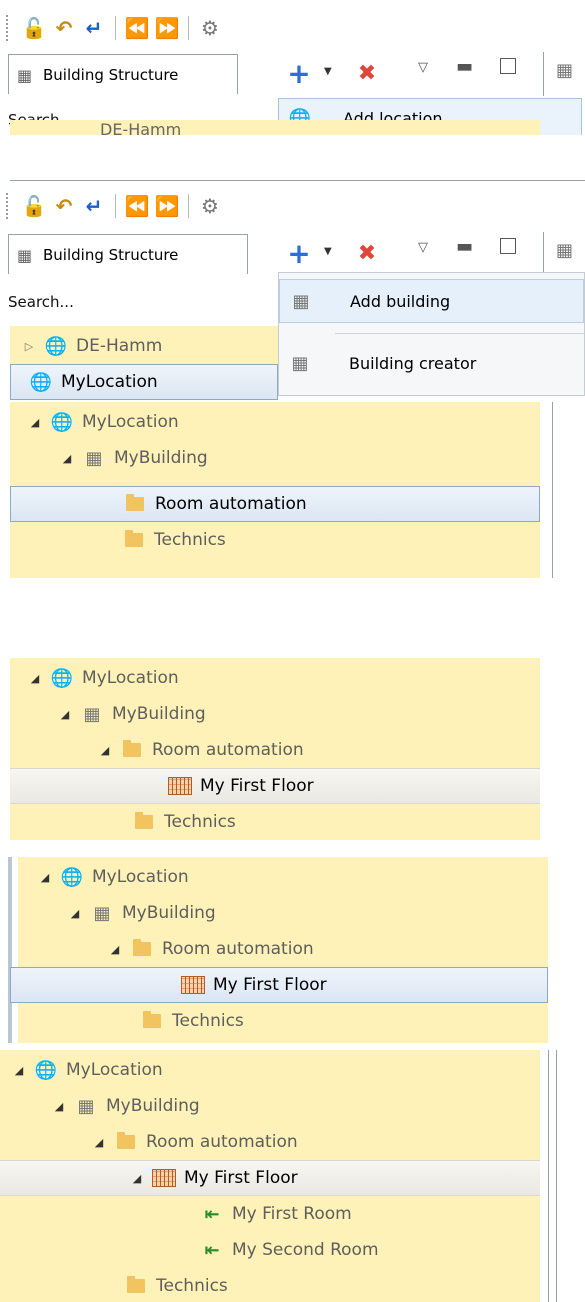 This screenshot has width=585, height=1302. What do you see at coordinates (400, 301) in the screenshot?
I see `menu-item-label: Add building` at bounding box center [400, 301].